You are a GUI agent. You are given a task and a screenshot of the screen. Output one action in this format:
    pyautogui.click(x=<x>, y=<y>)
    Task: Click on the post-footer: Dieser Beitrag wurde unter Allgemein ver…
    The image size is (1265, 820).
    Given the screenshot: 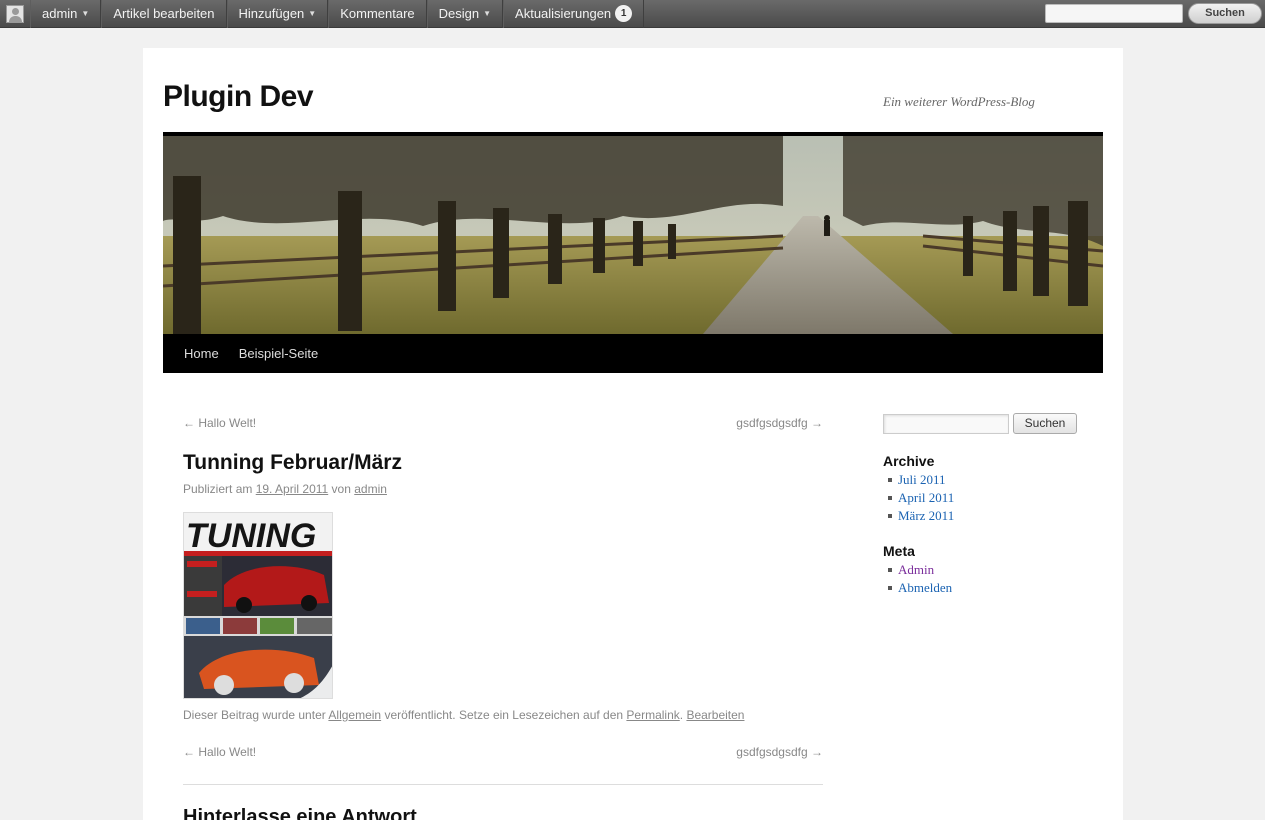 What is the action you would take?
    pyautogui.click(x=464, y=715)
    